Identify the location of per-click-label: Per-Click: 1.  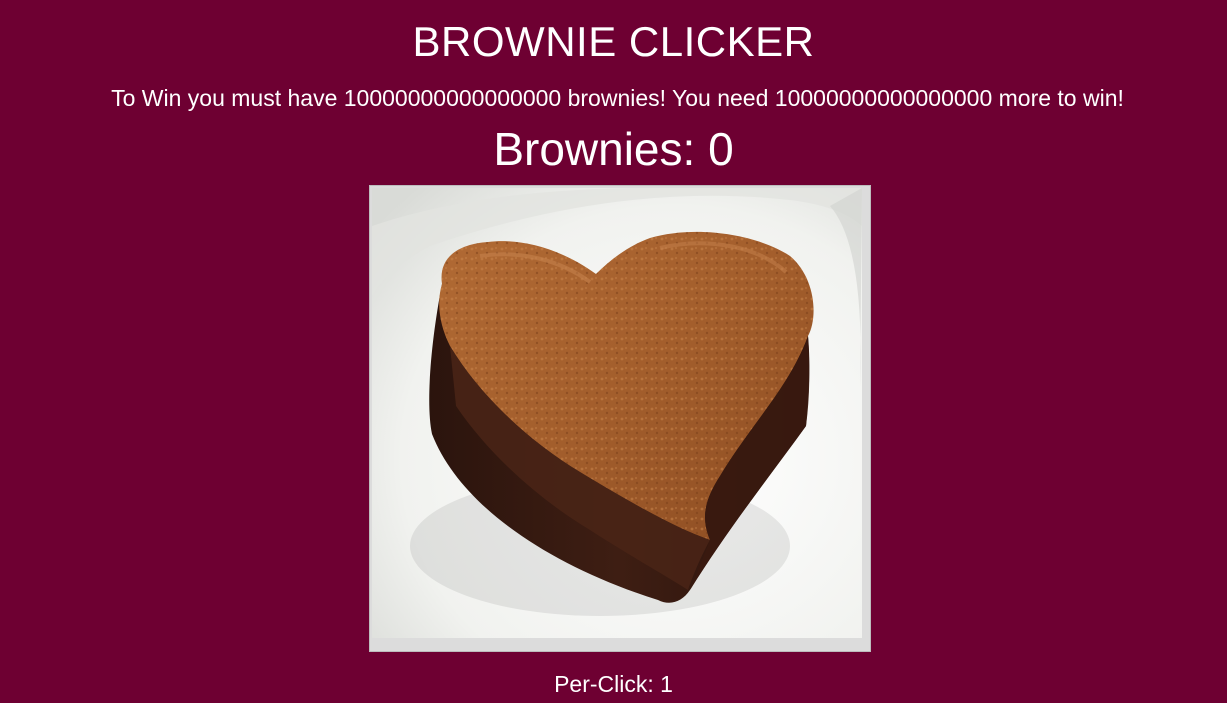
(613, 684).